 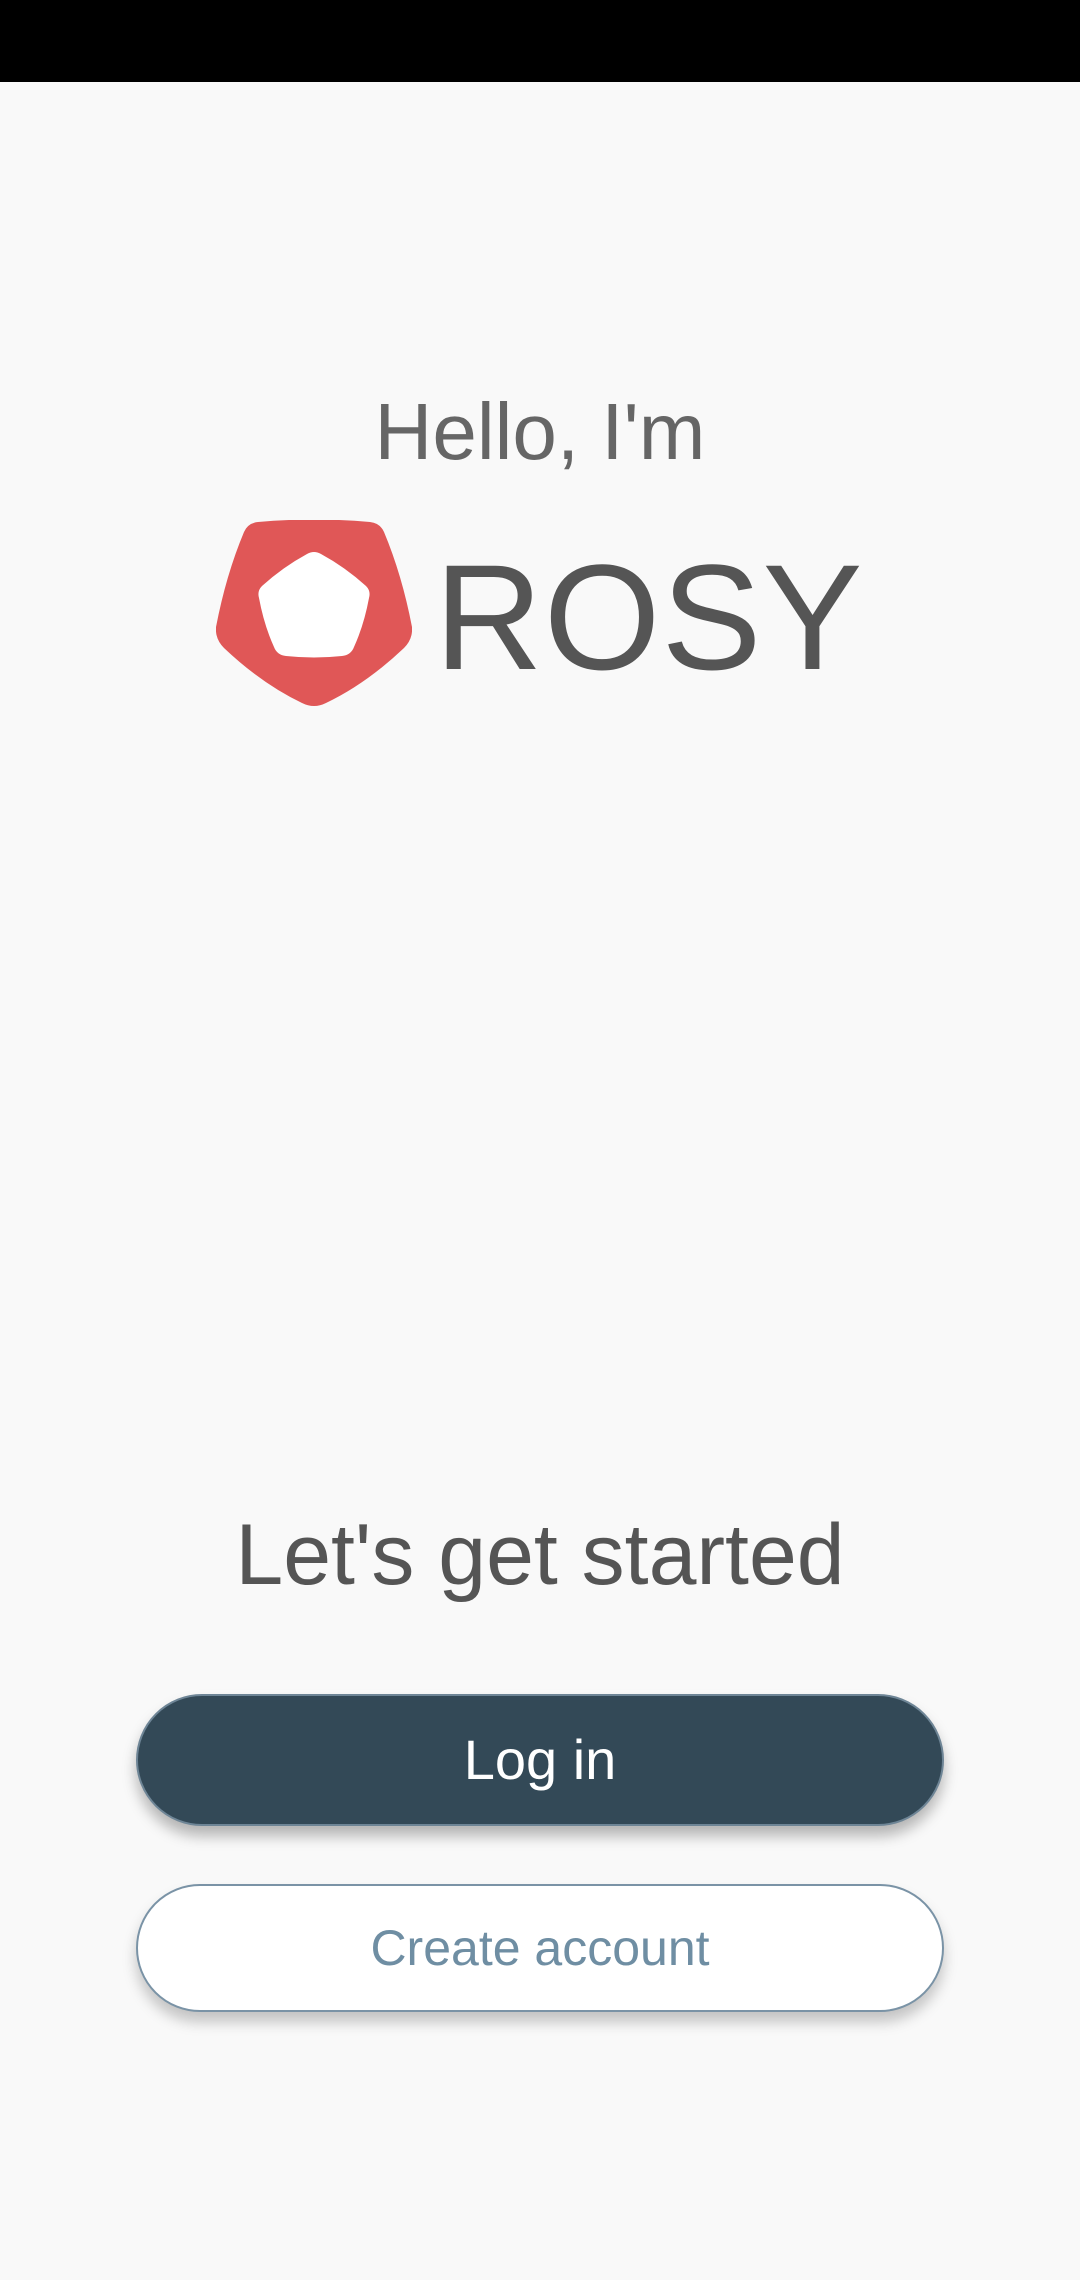 What do you see at coordinates (540, 1948) in the screenshot?
I see `create-account-button: Create account` at bounding box center [540, 1948].